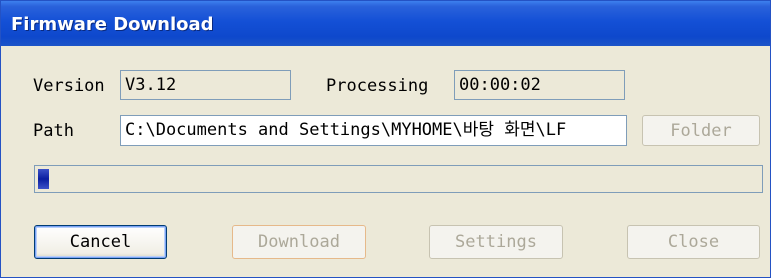 Image resolution: width=771 pixels, height=278 pixels. Describe the element at coordinates (693, 242) in the screenshot. I see `close-button: Close` at that location.